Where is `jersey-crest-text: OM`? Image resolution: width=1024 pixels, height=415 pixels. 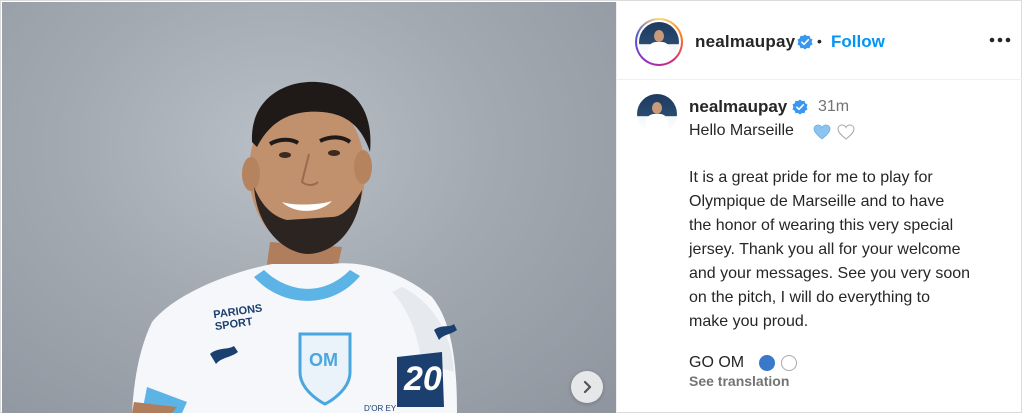
jersey-crest-text: OM is located at coordinates (323, 360).